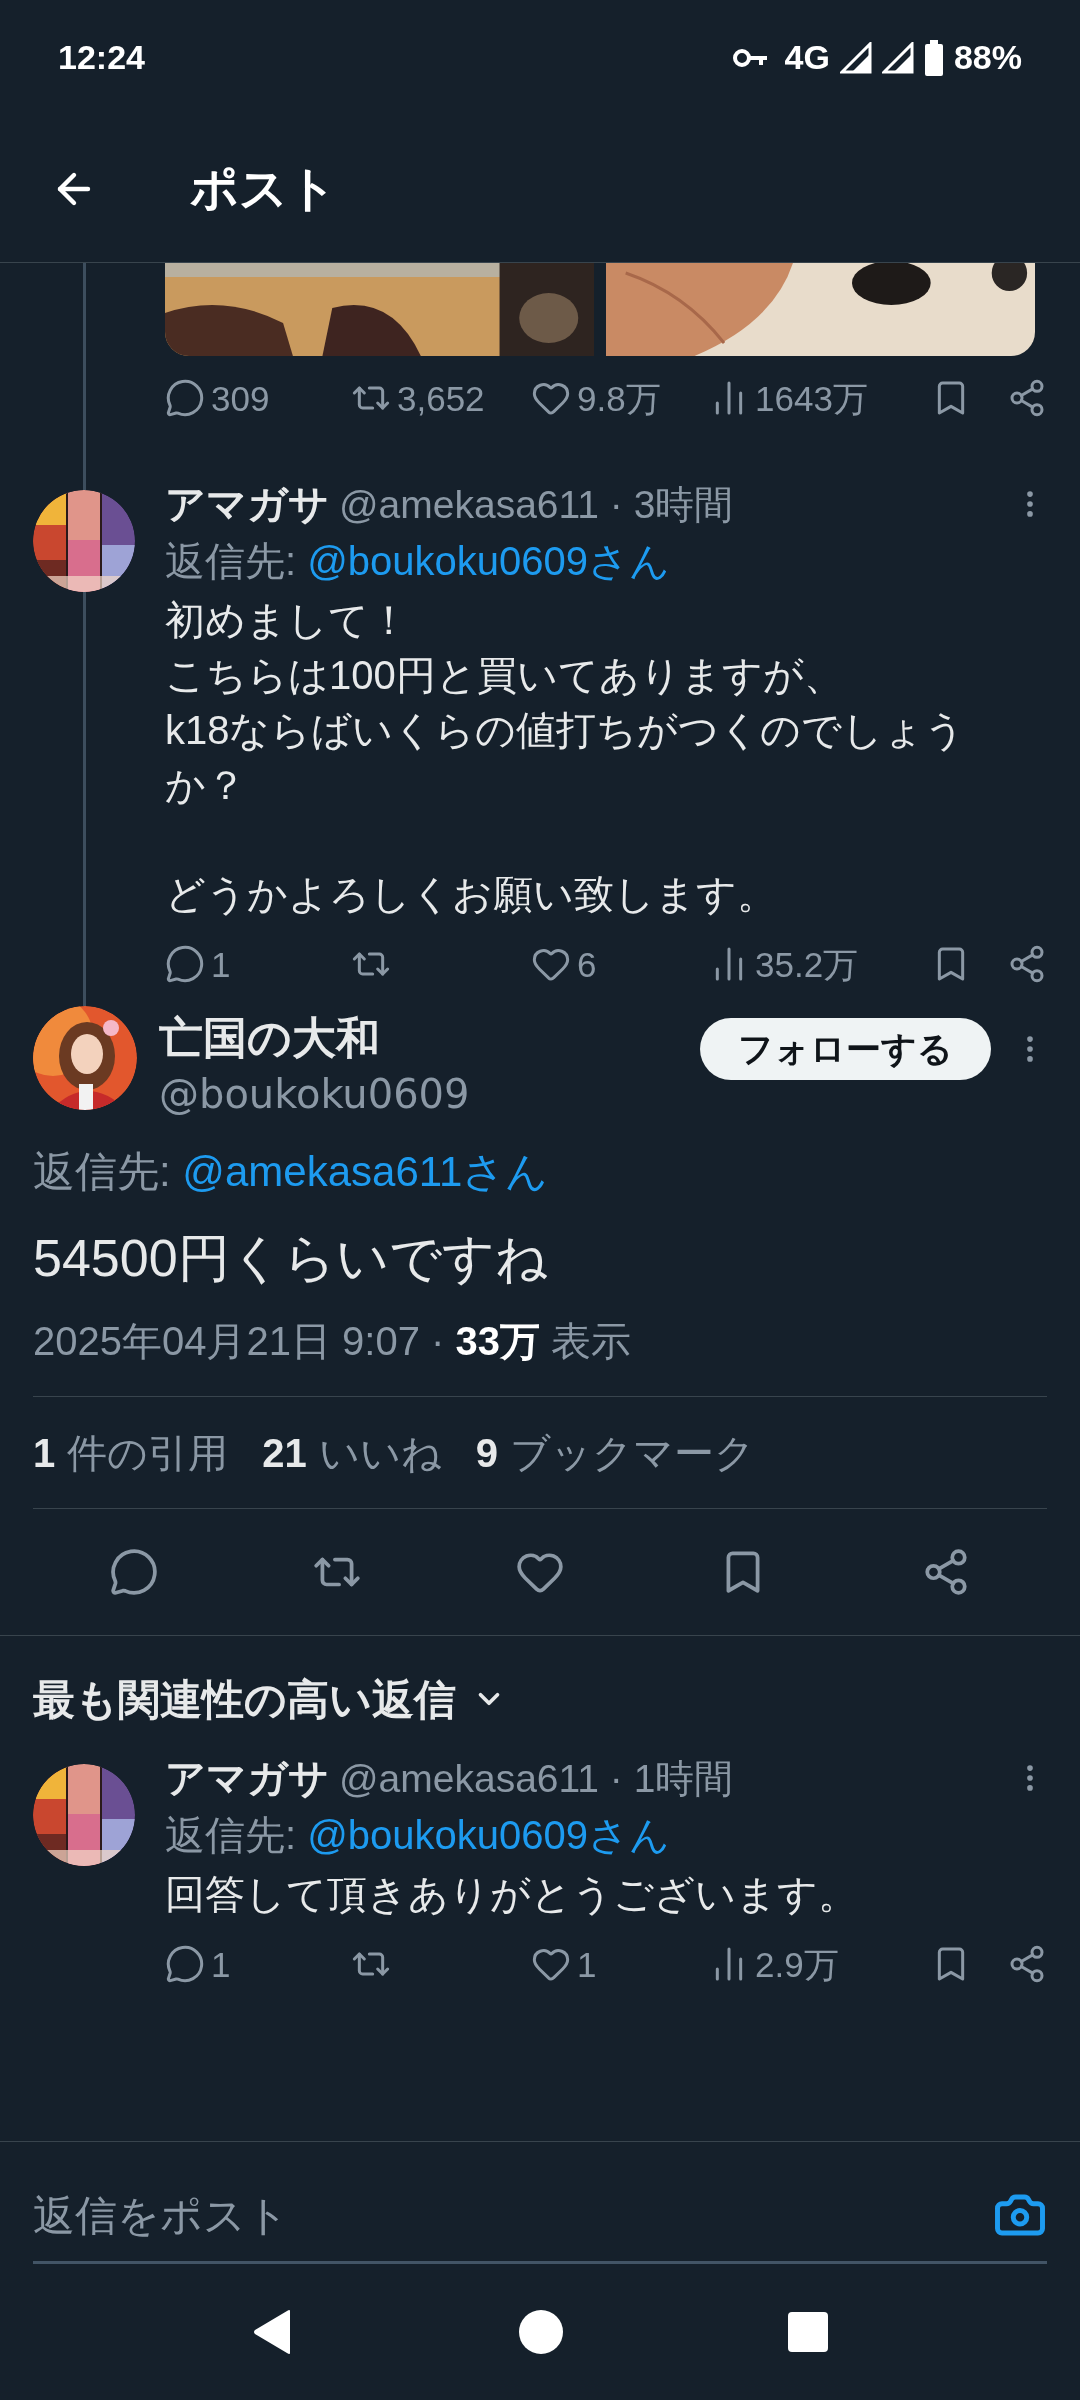 The height and width of the screenshot is (2400, 1080). I want to click on like-button: 9.8万, so click(596, 398).